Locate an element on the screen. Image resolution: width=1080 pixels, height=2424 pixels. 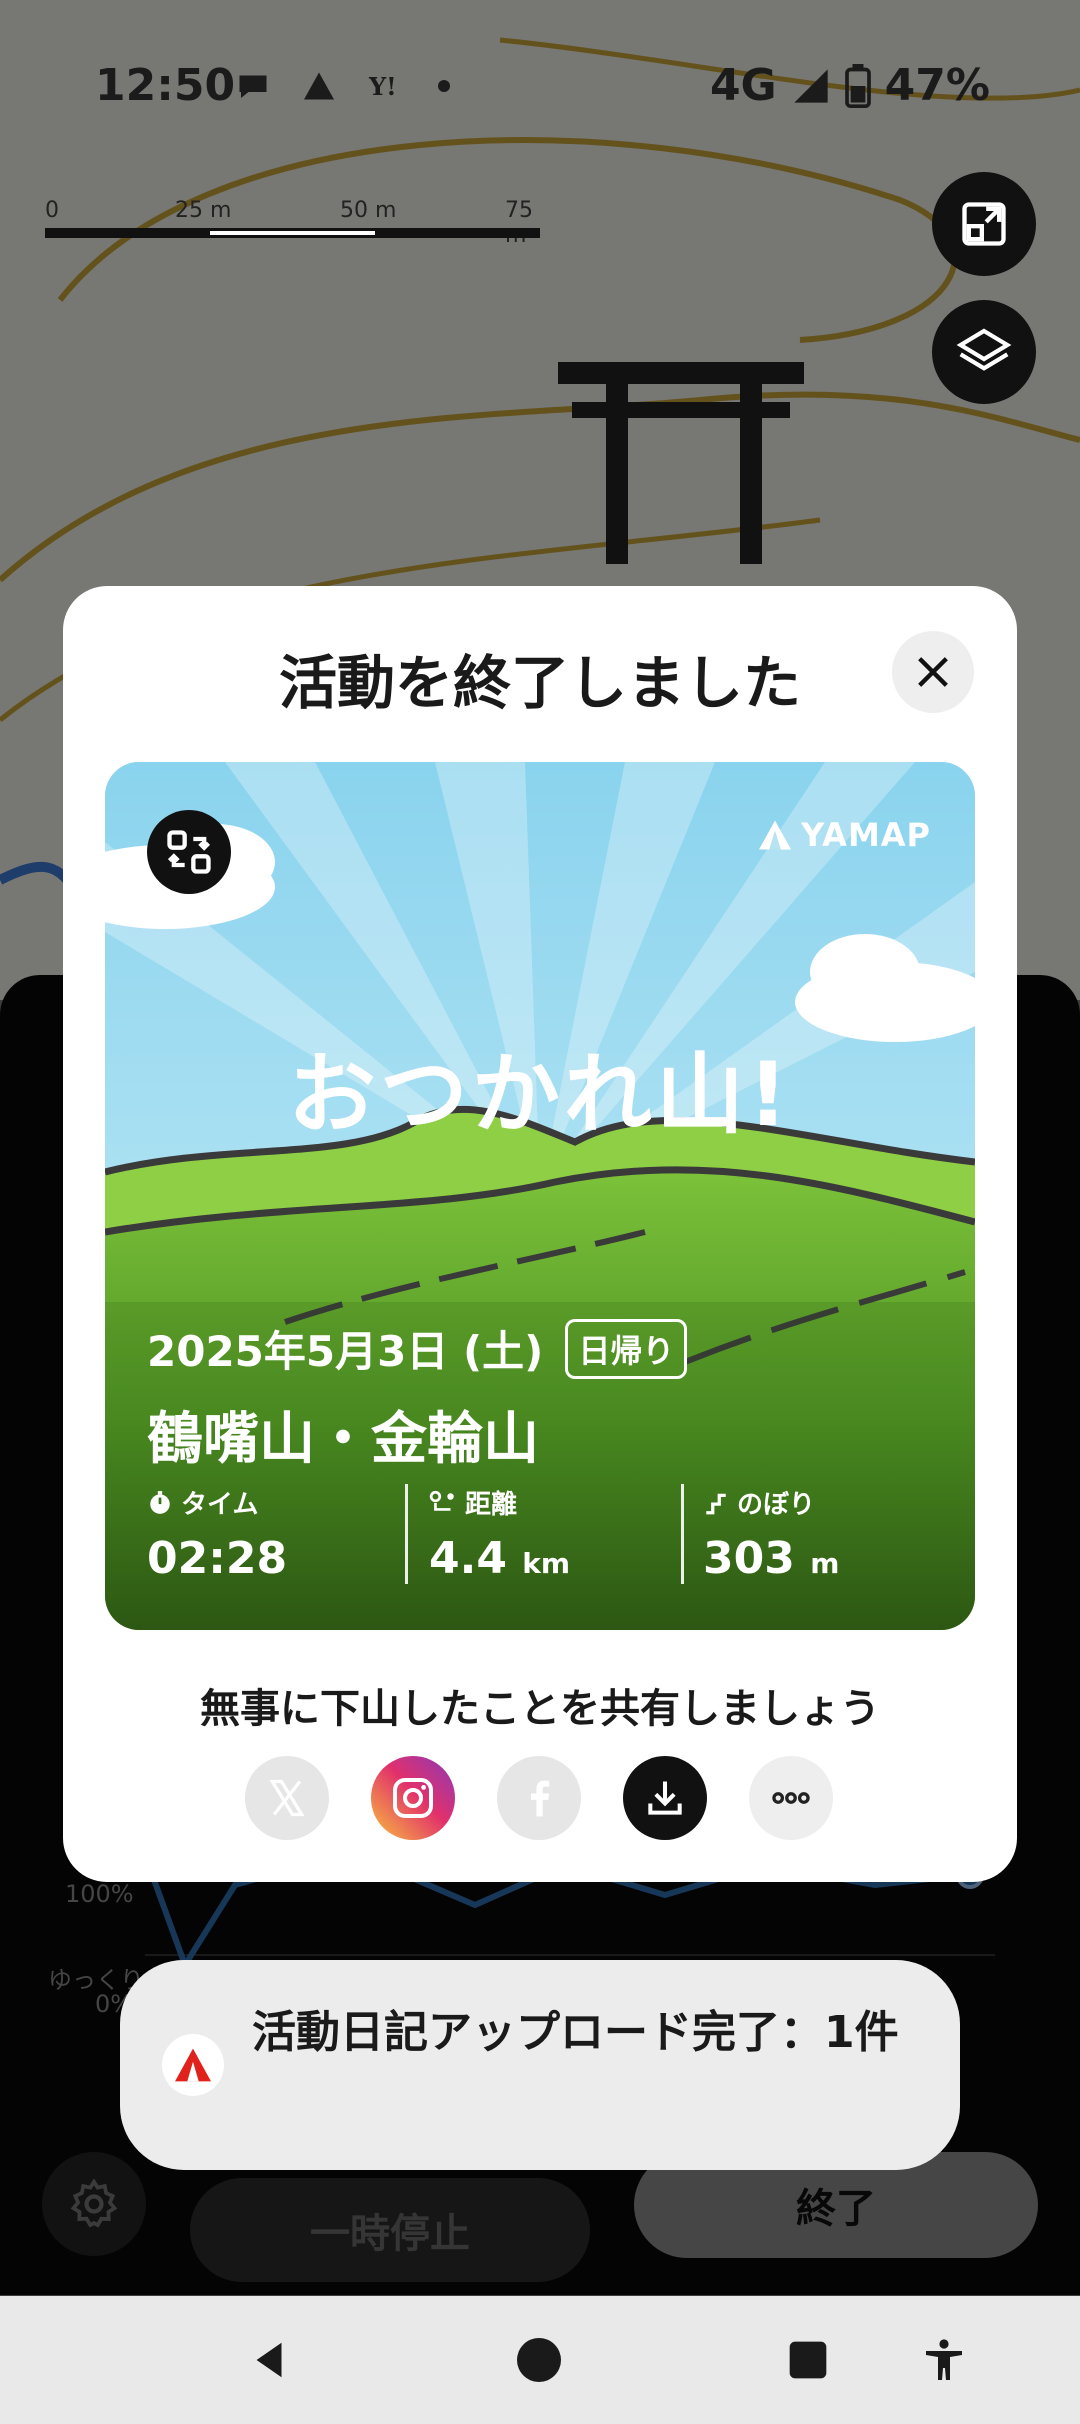
back-icon is located at coordinates (269, 2360).